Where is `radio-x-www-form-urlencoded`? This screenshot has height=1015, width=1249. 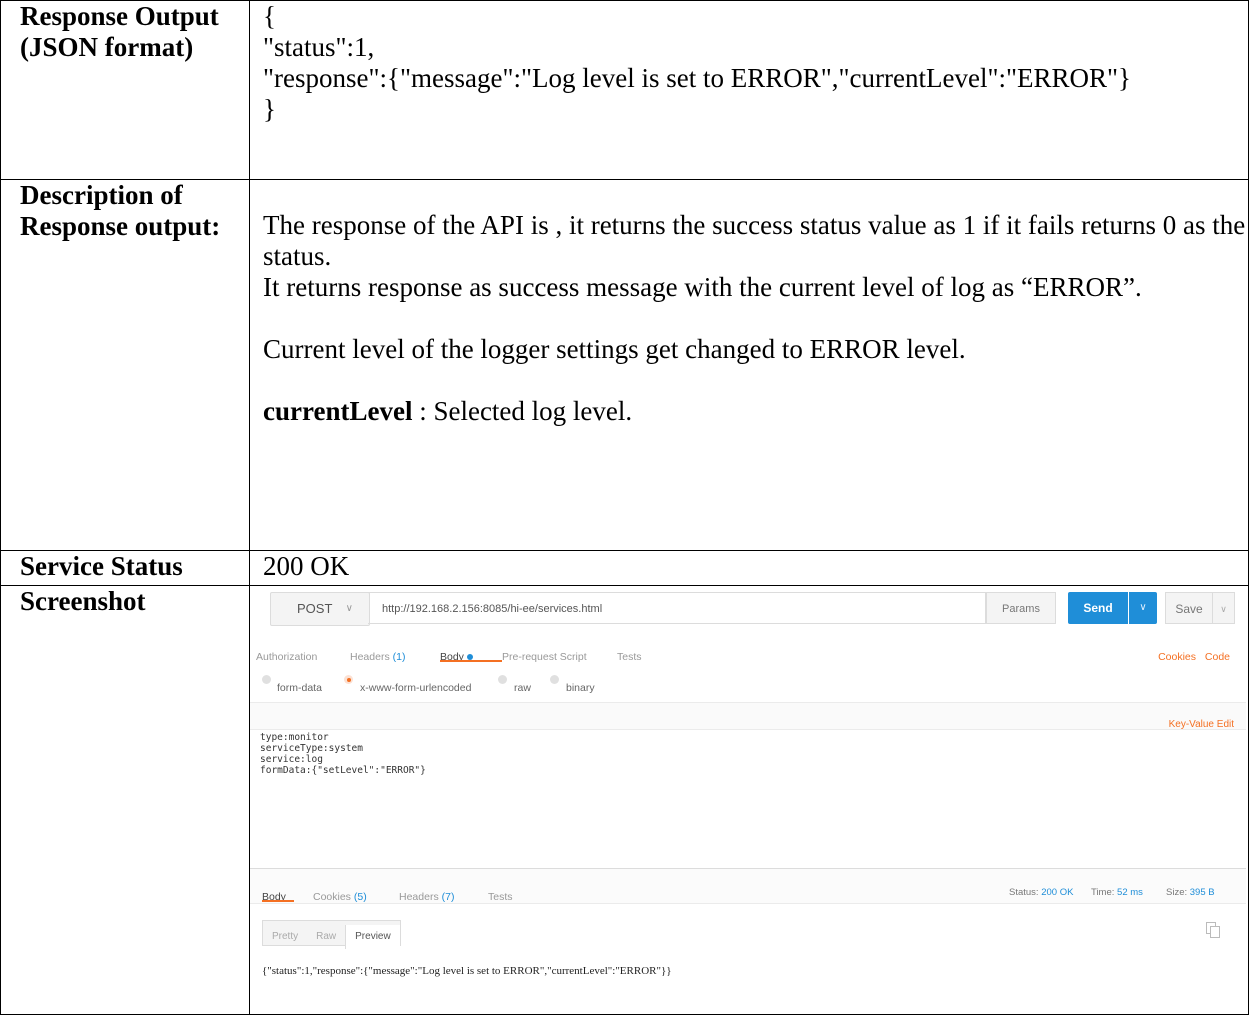
radio-x-www-form-urlencoded is located at coordinates (348, 679).